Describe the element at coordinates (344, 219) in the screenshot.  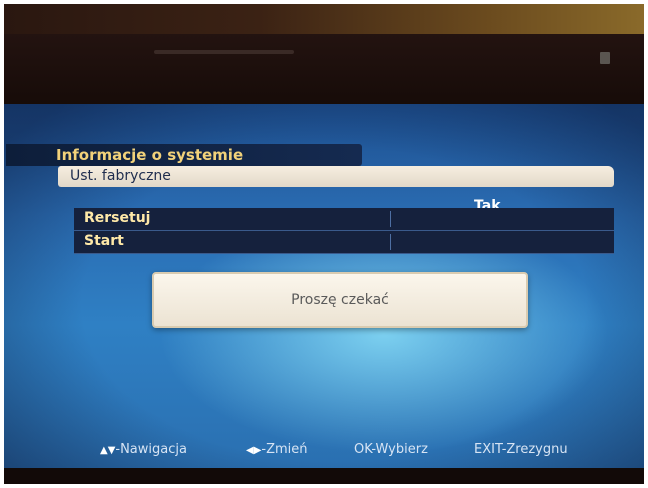
I see `menu-item-reset: Rersetuj` at that location.